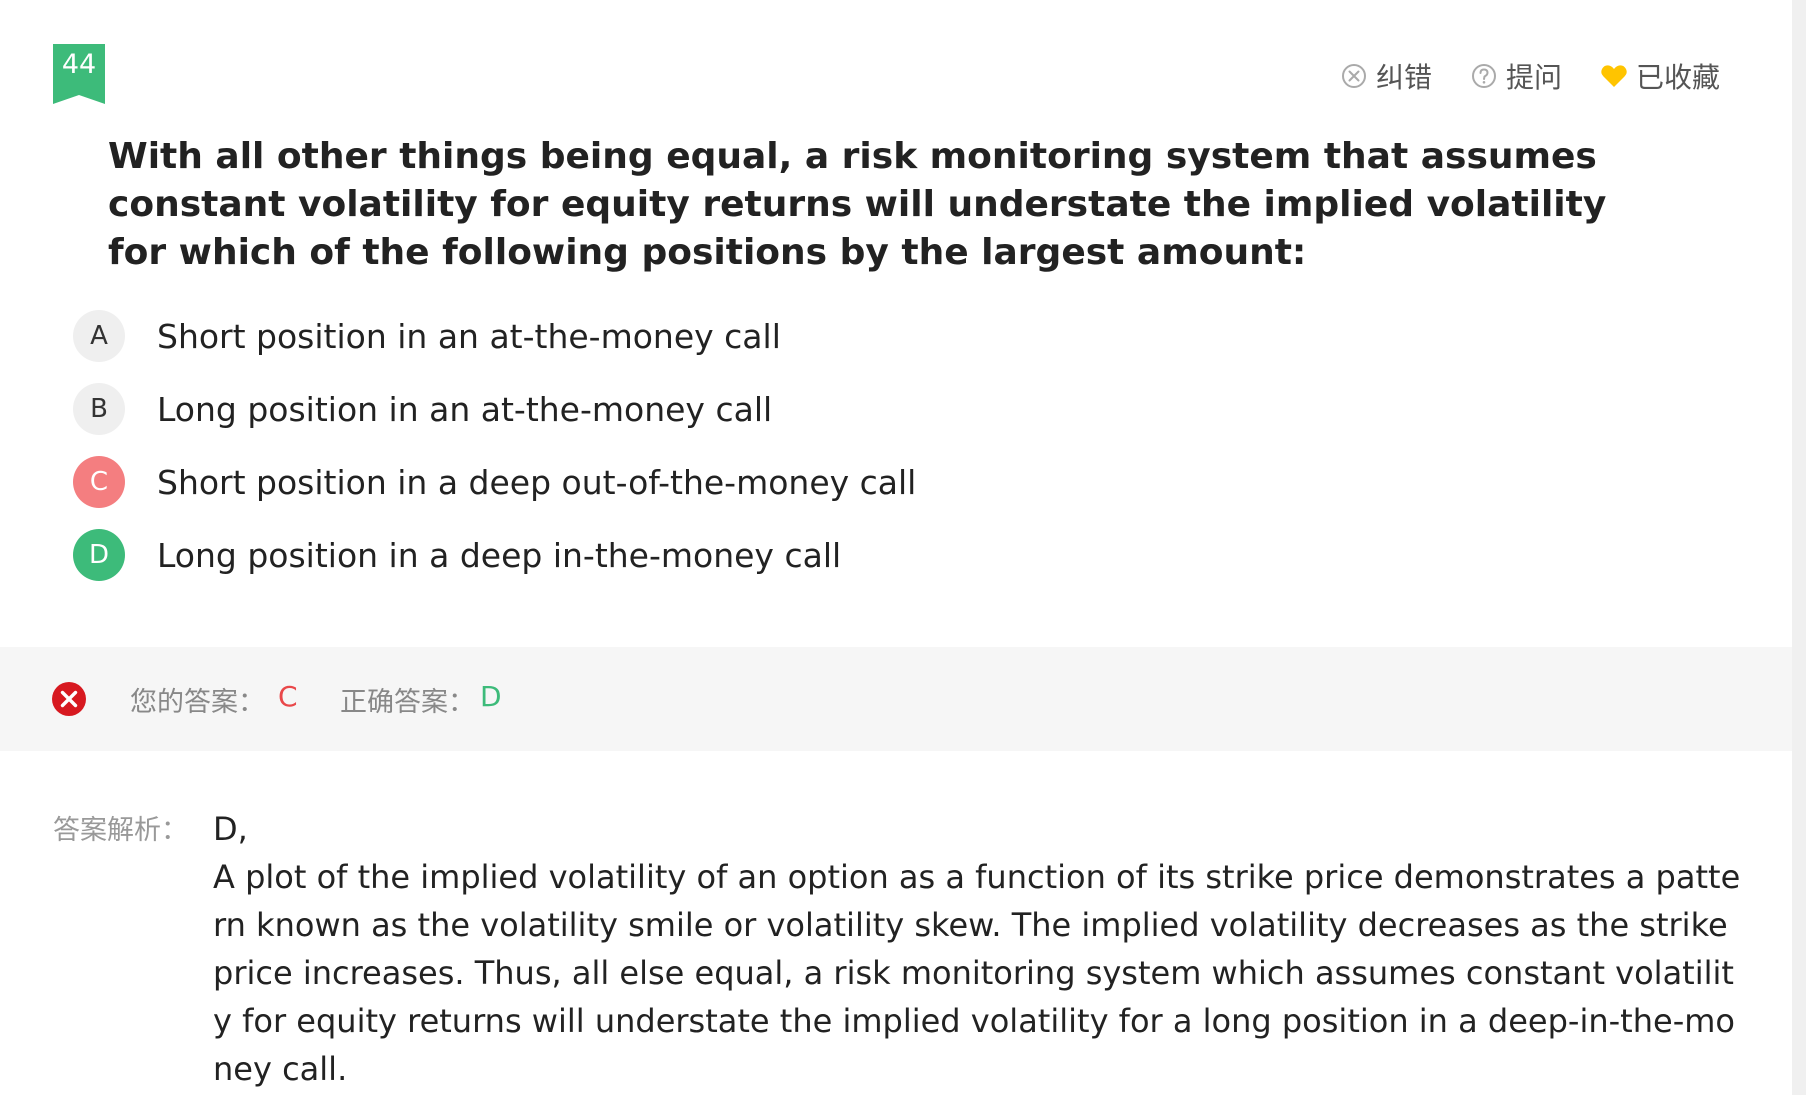 The height and width of the screenshot is (1095, 1806). Describe the element at coordinates (230, 829) in the screenshot. I see `analysis-answer-line: D,` at that location.